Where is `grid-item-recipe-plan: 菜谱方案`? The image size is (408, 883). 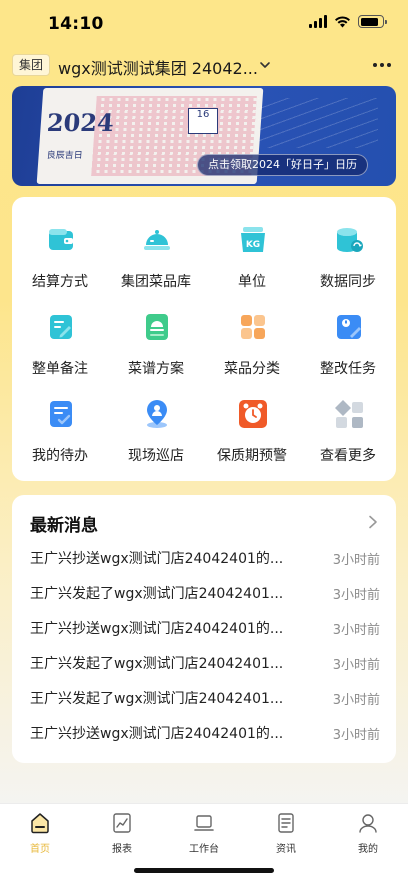 grid-item-recipe-plan: 菜谱方案 is located at coordinates (156, 338).